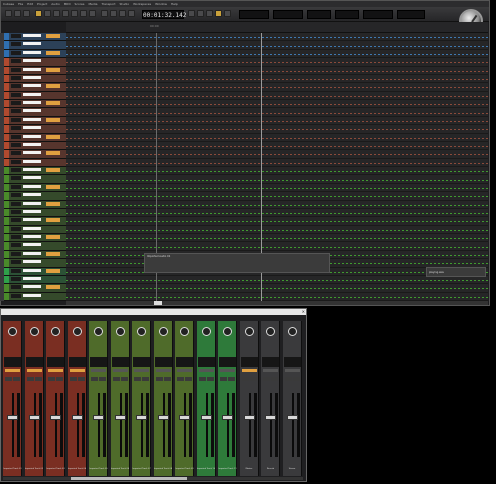  What do you see at coordinates (347, 14) in the screenshot?
I see `click-display` at bounding box center [347, 14].